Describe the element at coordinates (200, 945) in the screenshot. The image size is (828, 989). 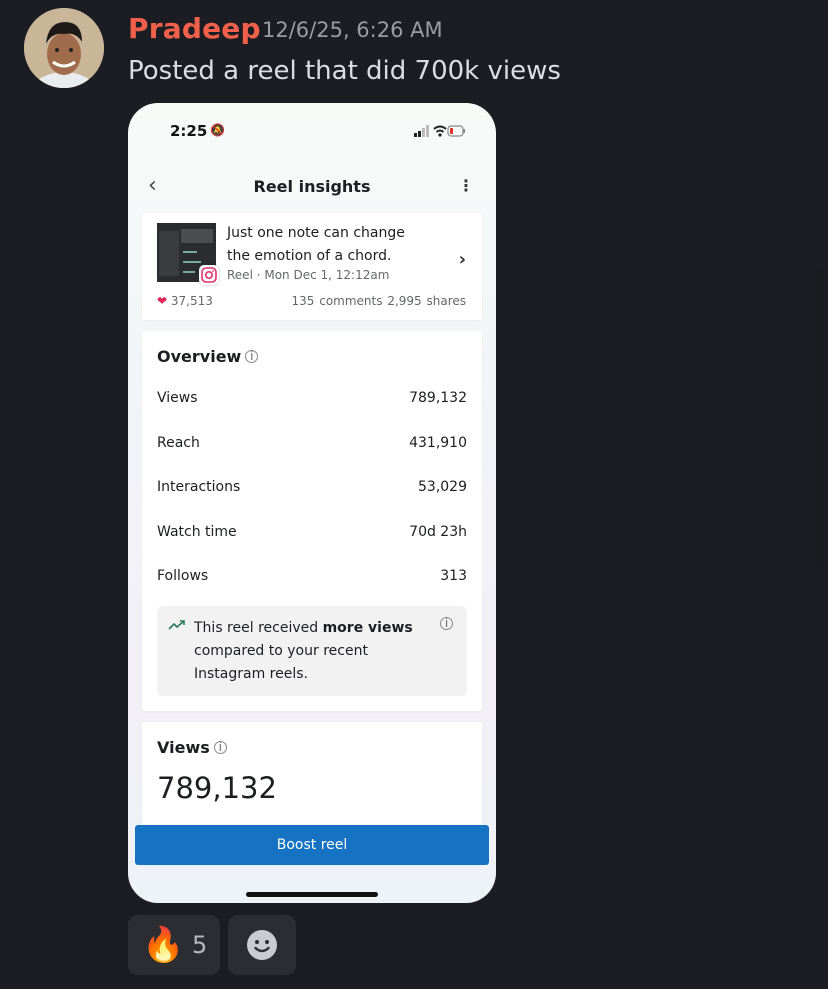
I see `reaction-count: 5` at that location.